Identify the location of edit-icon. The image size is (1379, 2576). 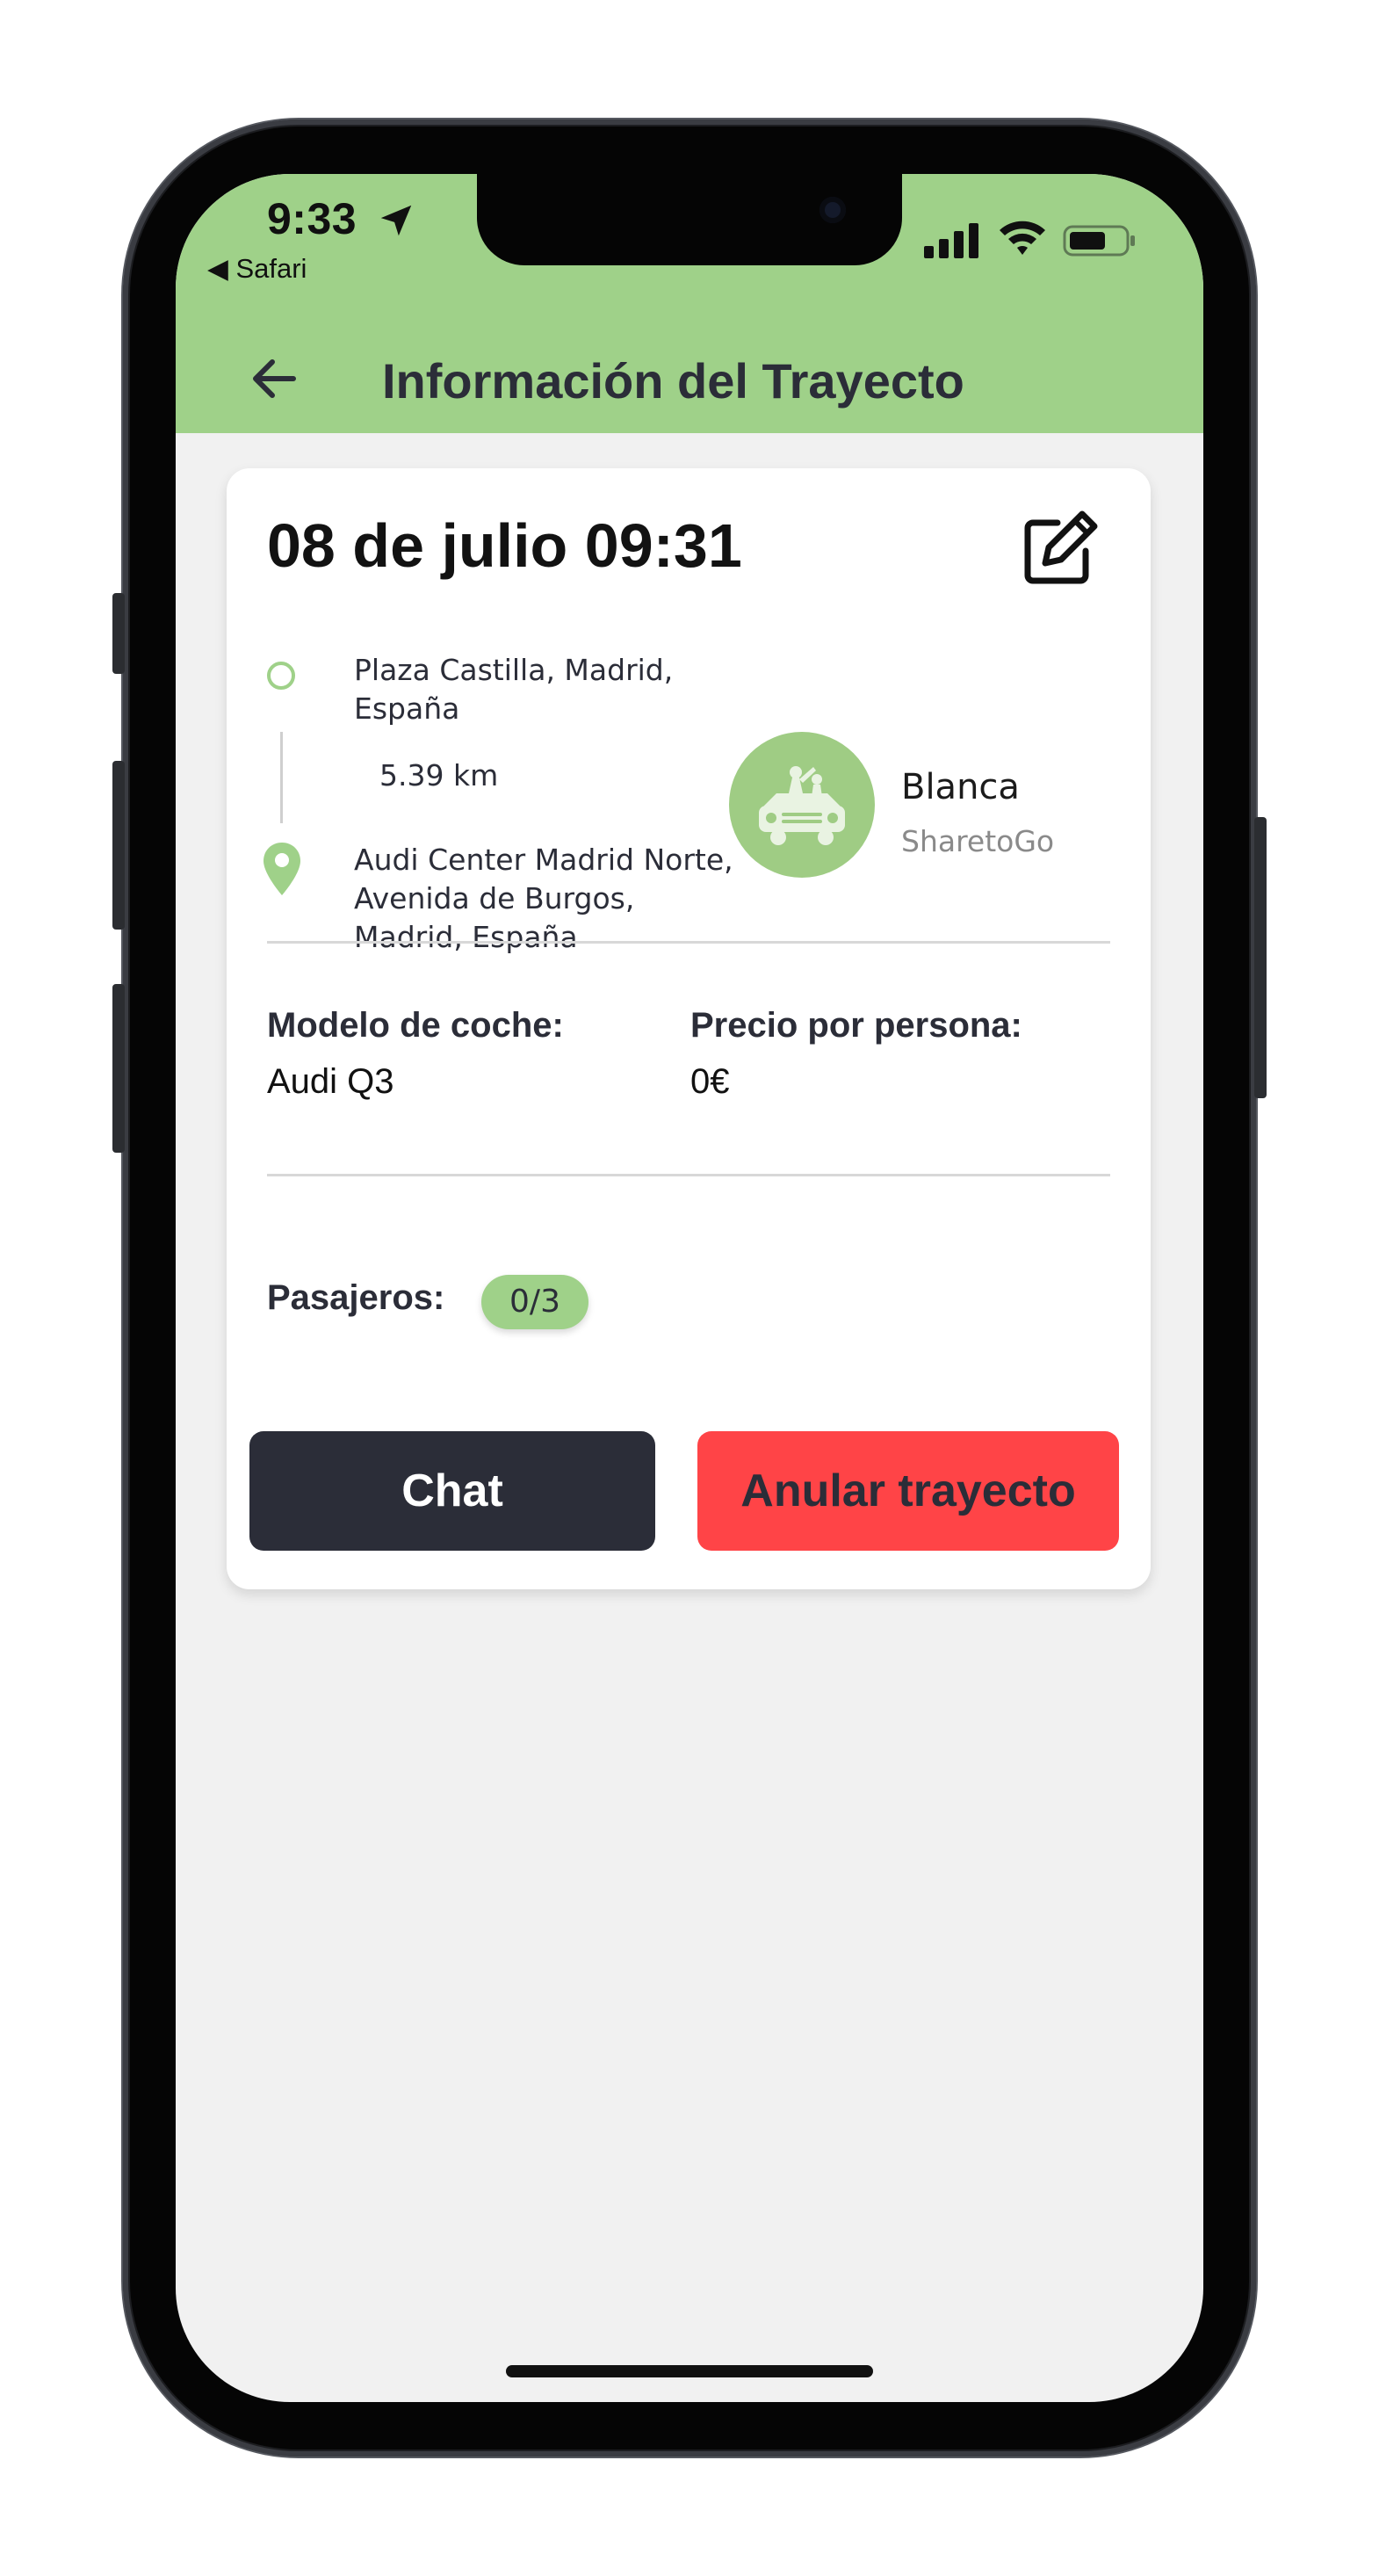
(1061, 547).